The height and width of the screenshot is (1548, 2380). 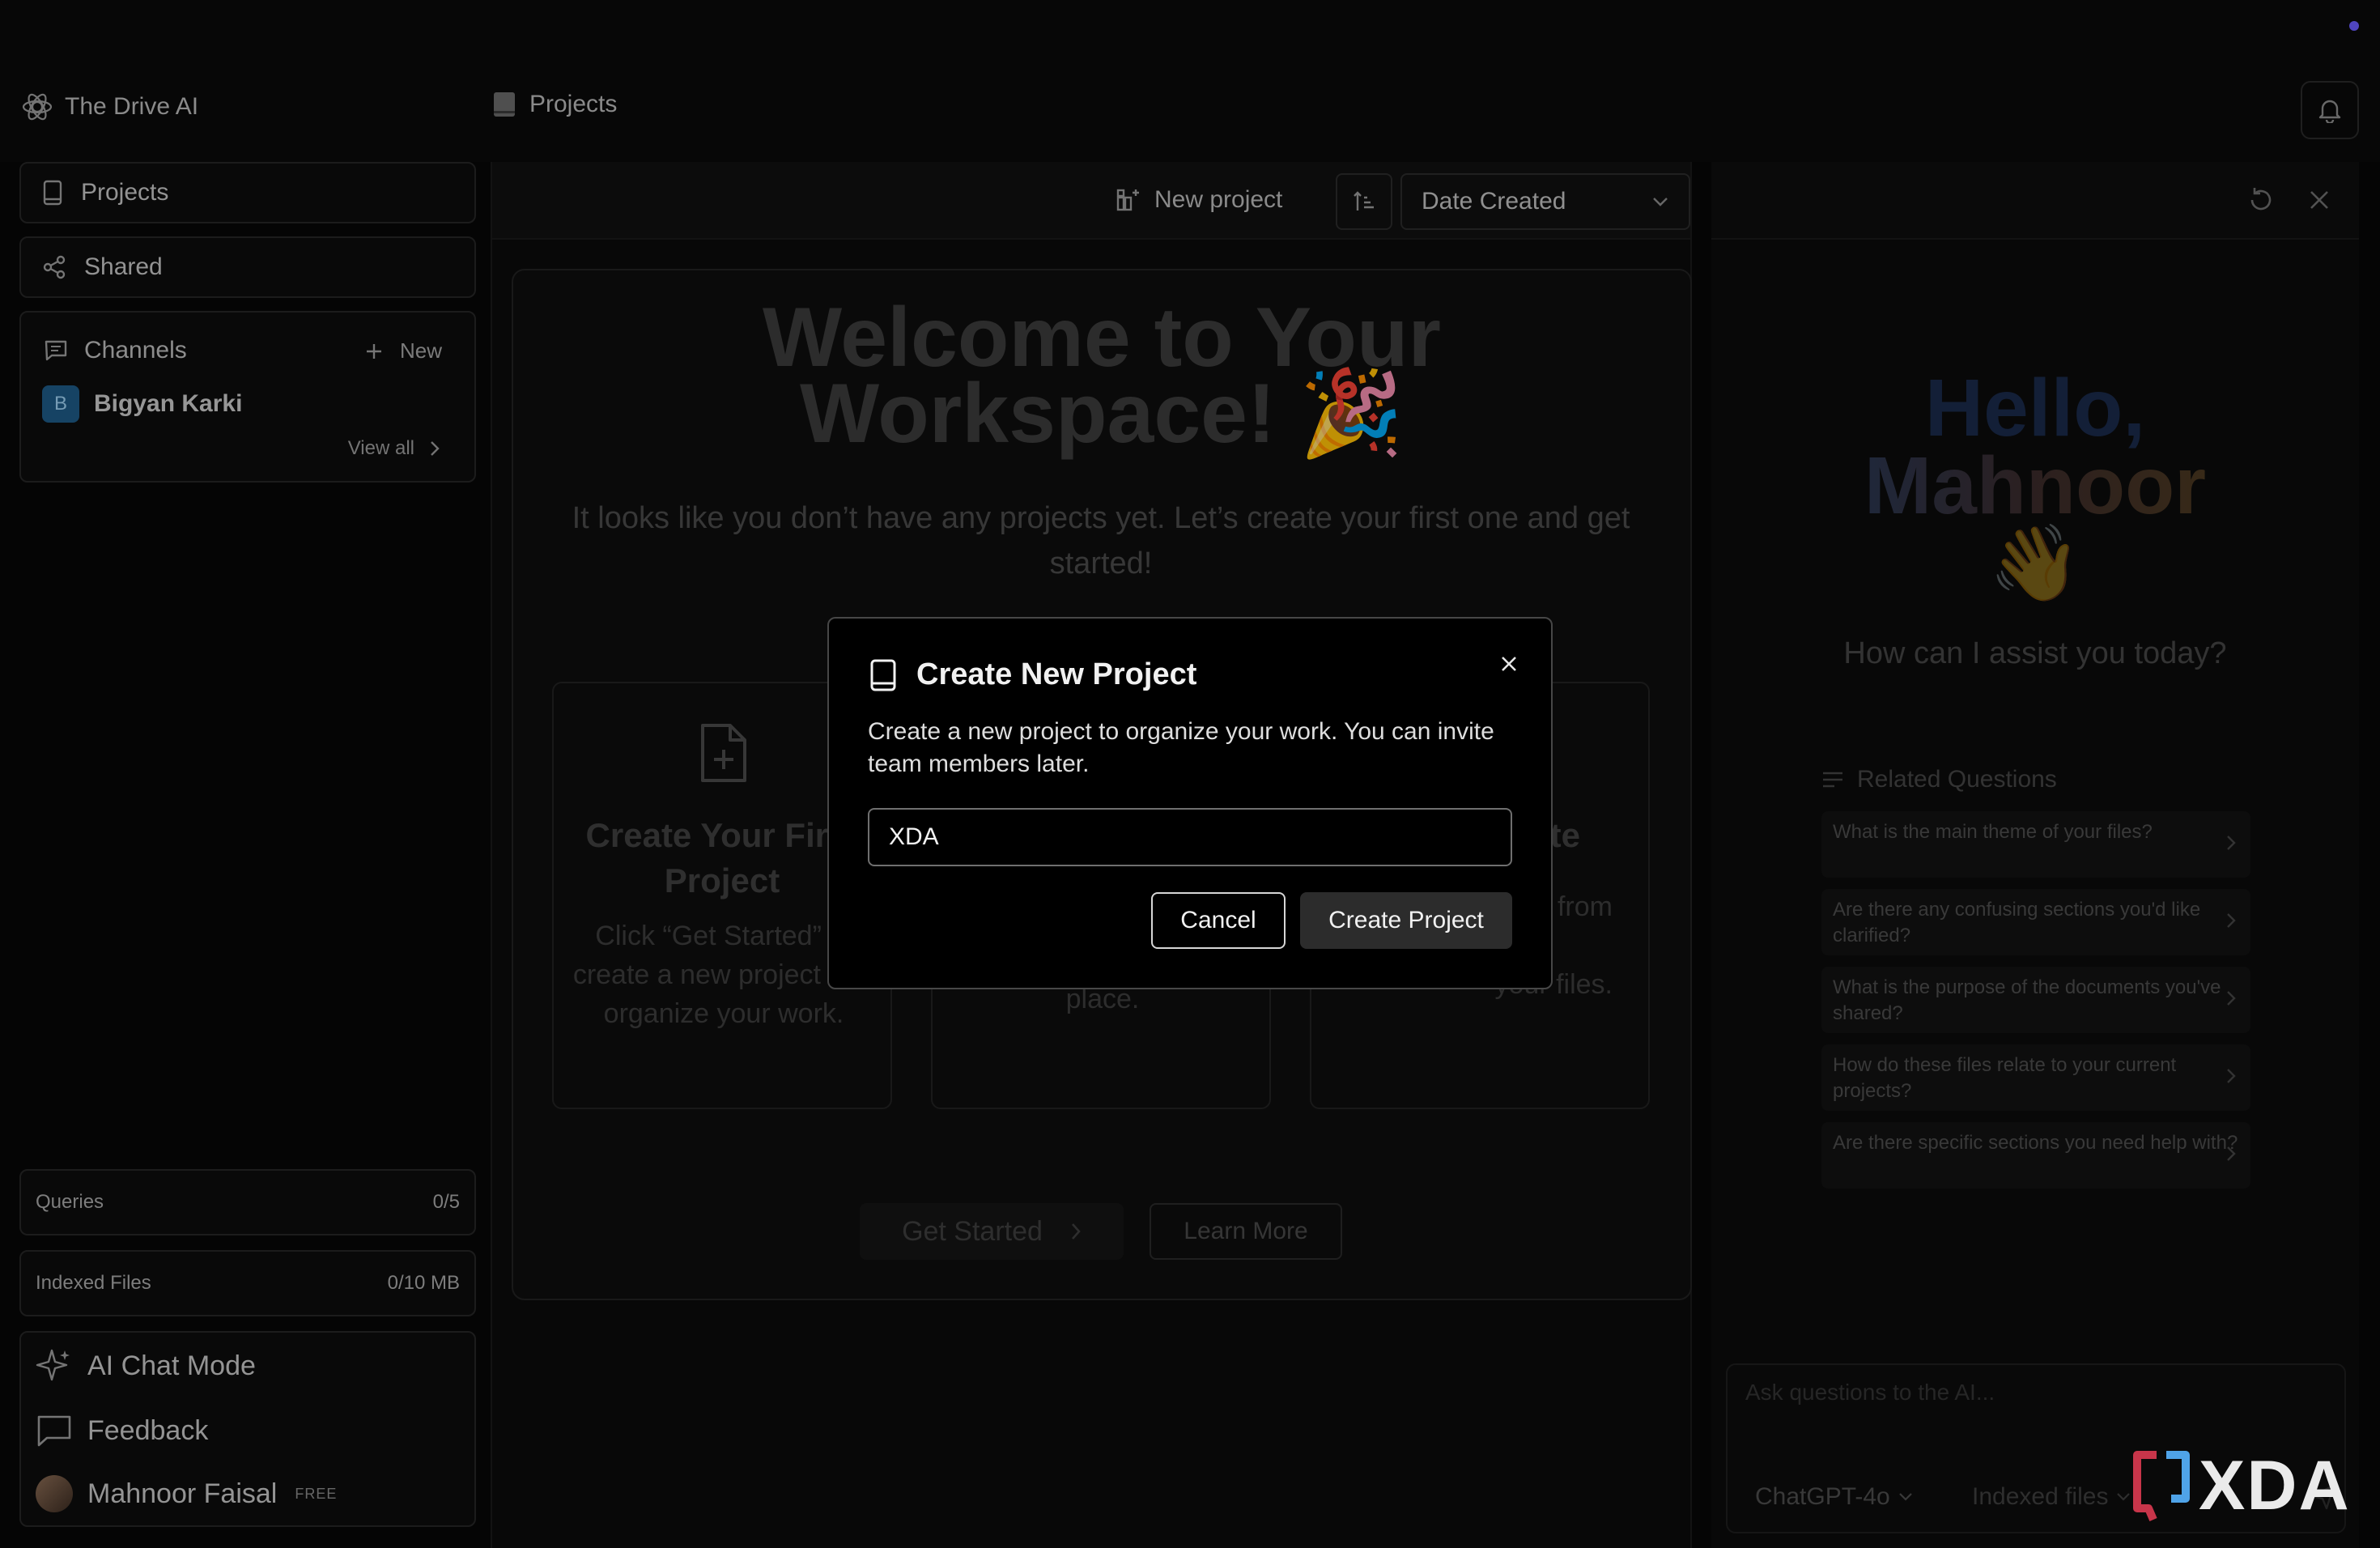 I want to click on xda-watermark: XDA, so click(x=2240, y=1486).